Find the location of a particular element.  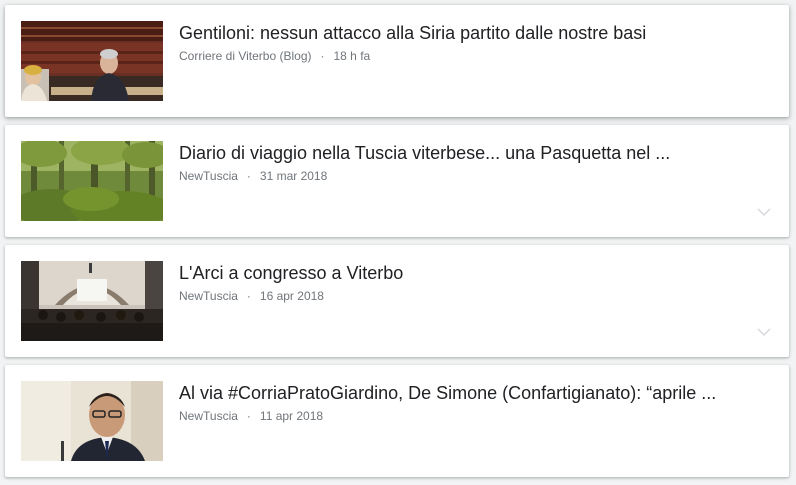

article-source: Corriere di Viterbo (Blog) is located at coordinates (245, 56).